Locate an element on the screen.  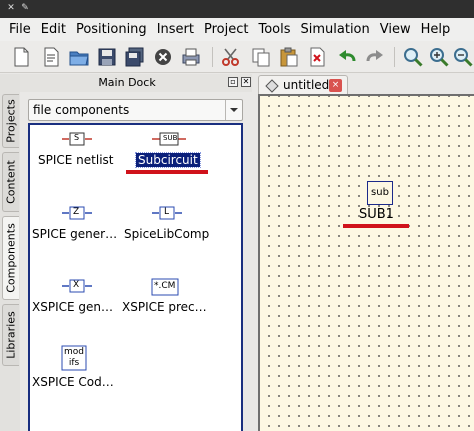
placed-subcircuit: sub is located at coordinates (380, 193).